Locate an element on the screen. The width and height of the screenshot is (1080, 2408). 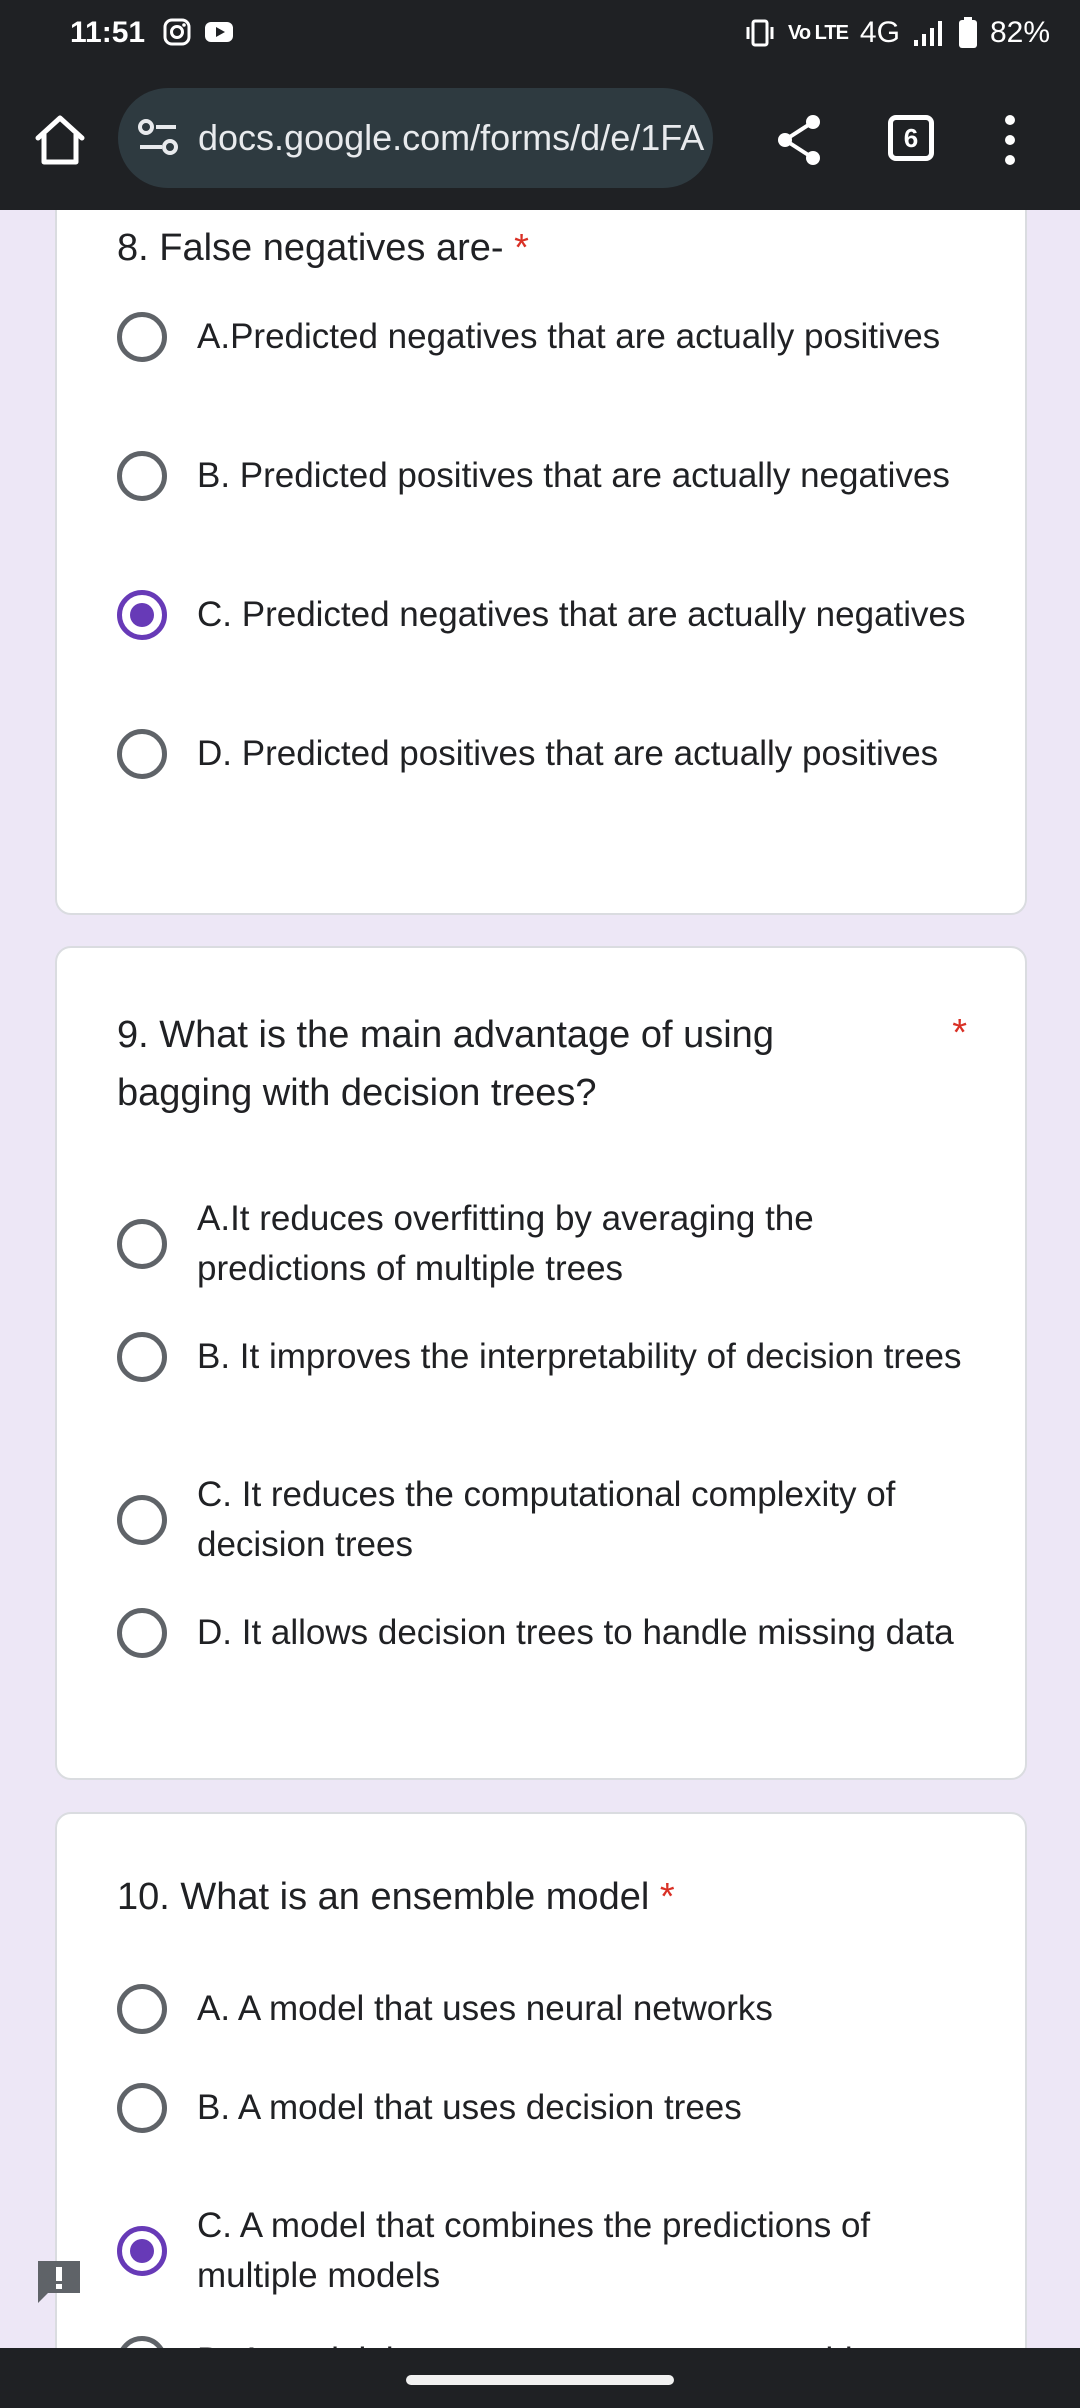
system-navigation-bar is located at coordinates (540, 2378).